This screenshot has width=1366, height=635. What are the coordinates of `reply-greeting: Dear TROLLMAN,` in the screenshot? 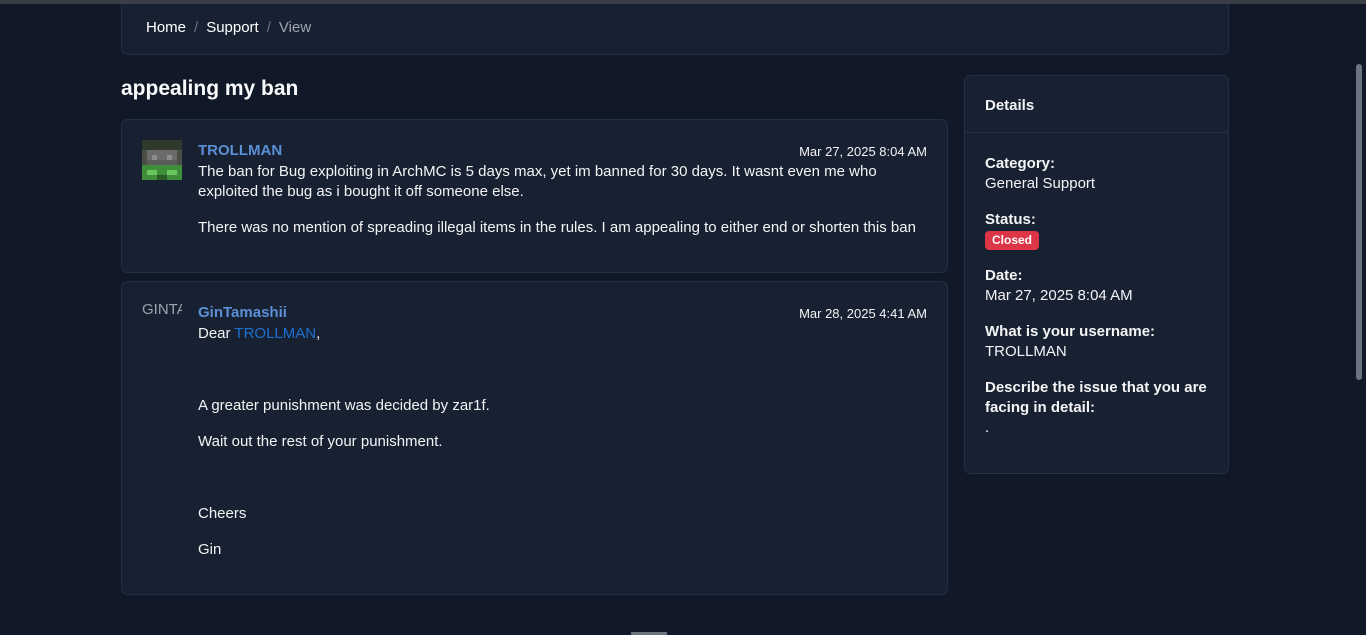 It's located at (563, 334).